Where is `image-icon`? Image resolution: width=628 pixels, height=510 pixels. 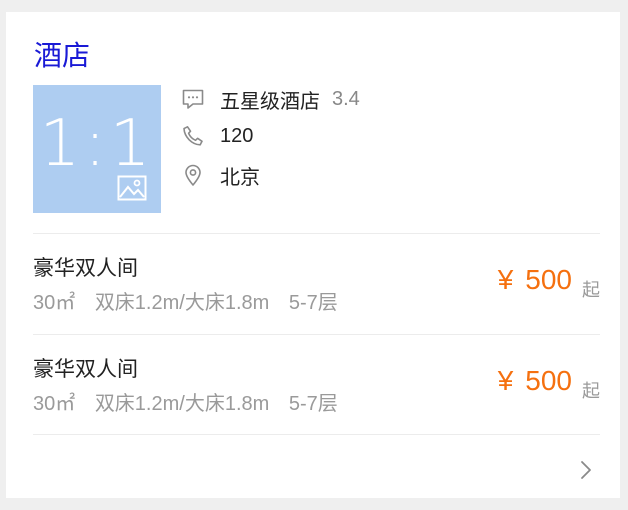 image-icon is located at coordinates (132, 188).